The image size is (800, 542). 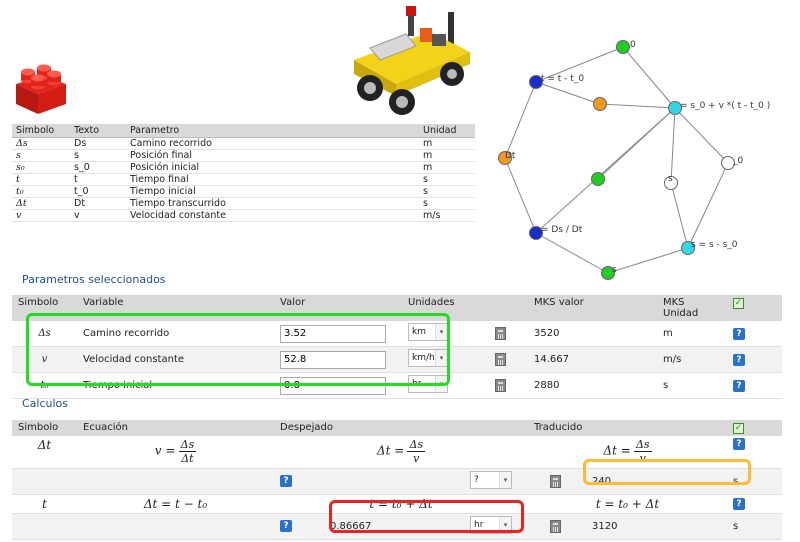 What do you see at coordinates (175, 452) in the screenshot?
I see `equation-cell: v = Δs Δt` at bounding box center [175, 452].